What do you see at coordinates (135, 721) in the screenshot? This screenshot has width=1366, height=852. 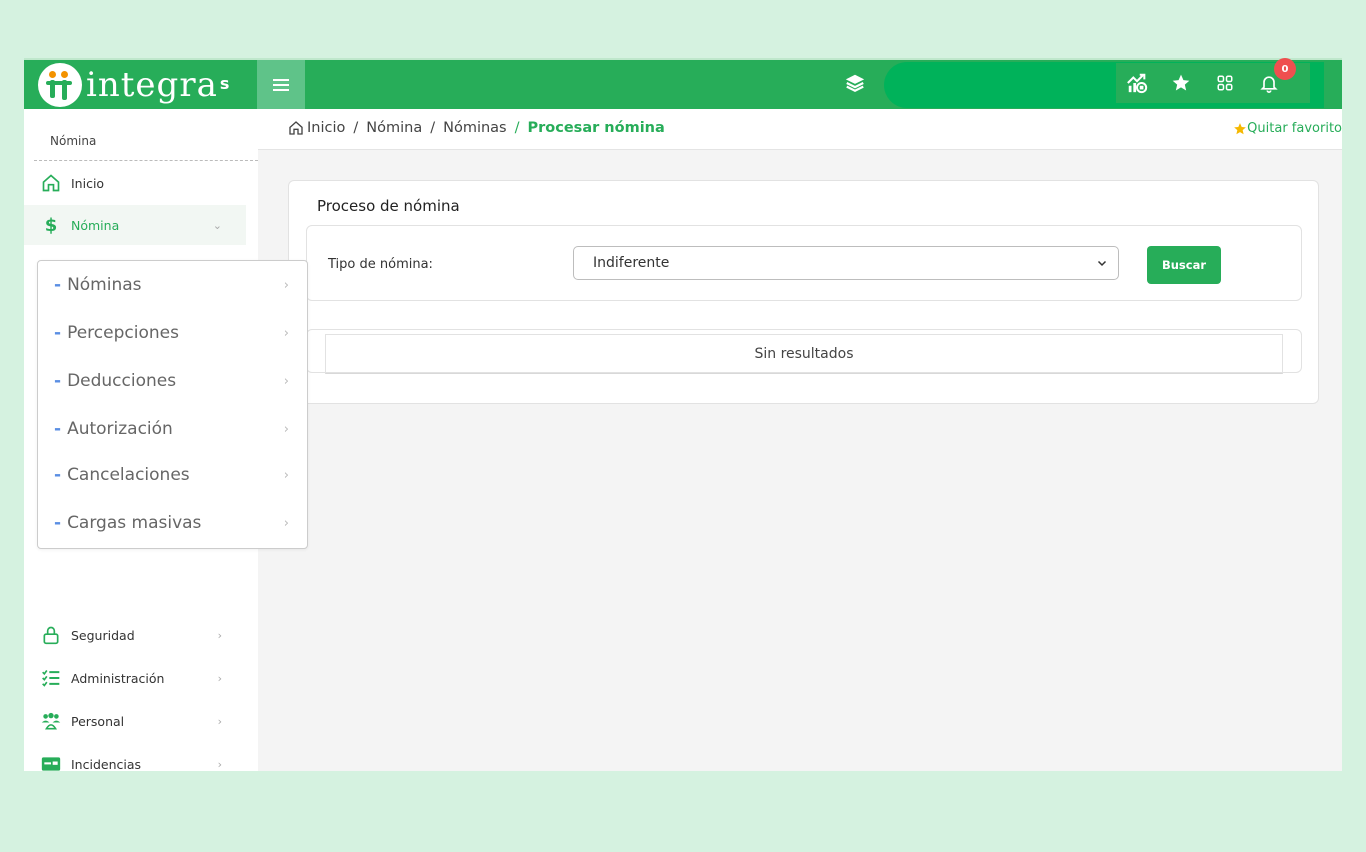 I see `sidebar-item-personal: Personal ›` at bounding box center [135, 721].